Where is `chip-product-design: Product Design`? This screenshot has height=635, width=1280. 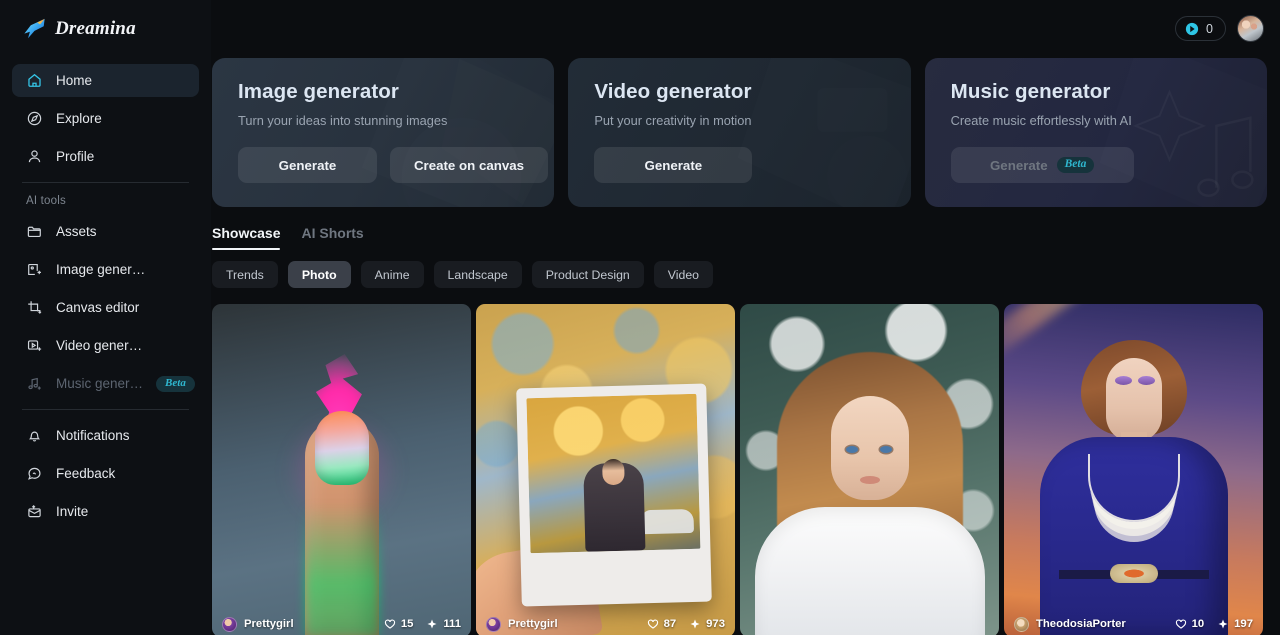 chip-product-design: Product Design is located at coordinates (587, 274).